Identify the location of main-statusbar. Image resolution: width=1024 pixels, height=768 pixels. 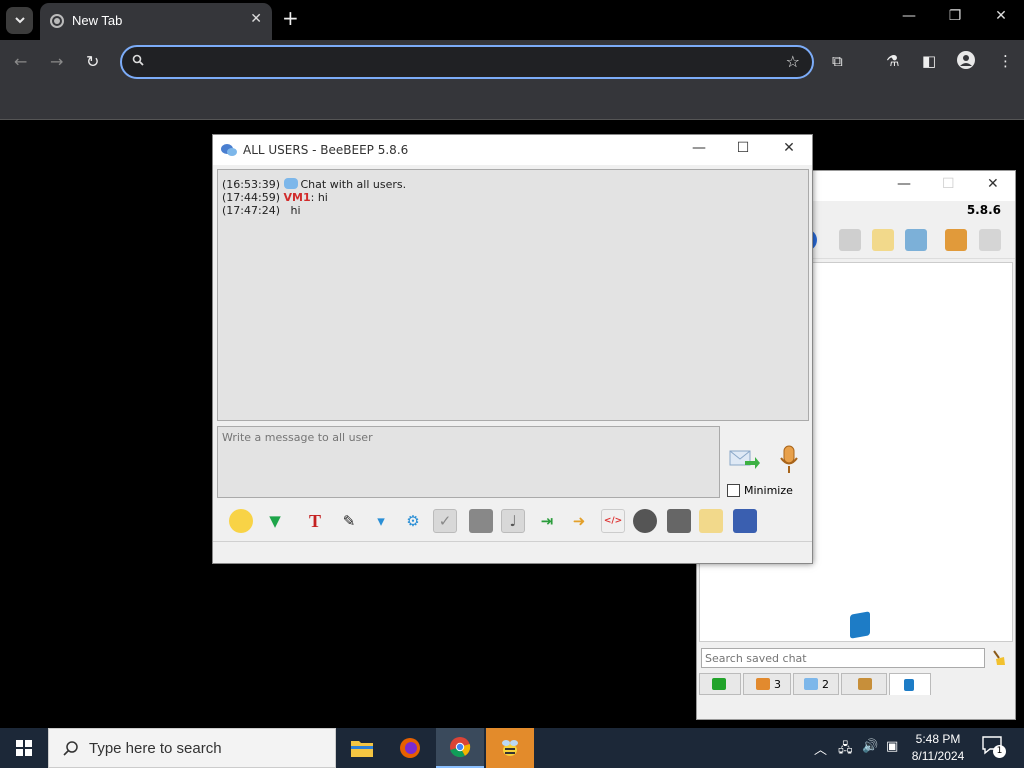
(856, 710).